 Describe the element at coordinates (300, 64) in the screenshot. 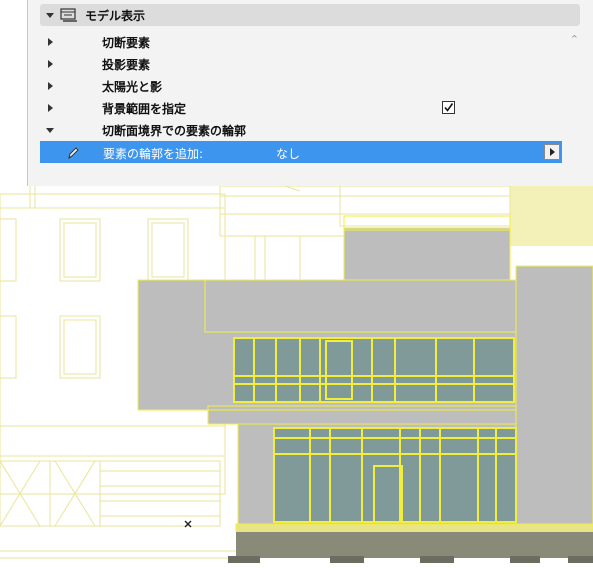

I see `tree-row-projected-elements: 投影要素` at that location.